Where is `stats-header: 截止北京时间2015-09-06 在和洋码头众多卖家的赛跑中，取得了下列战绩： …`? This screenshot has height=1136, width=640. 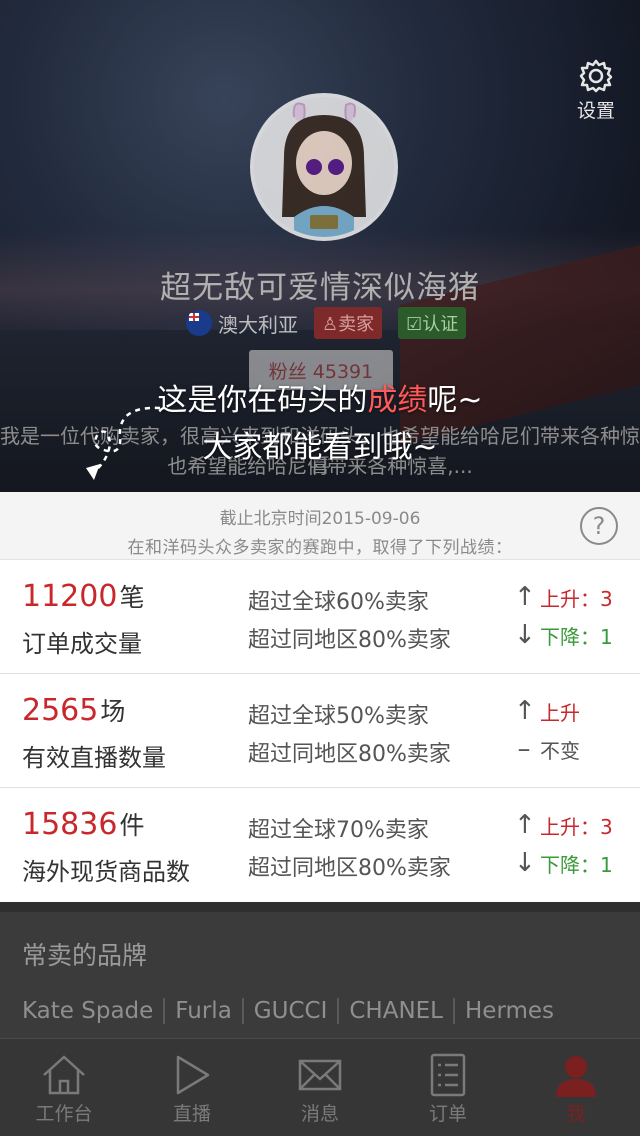
stats-header: 截止北京时间2015-09-06 在和洋码头众多卖家的赛跑中，取得了下列战绩： … is located at coordinates (320, 526).